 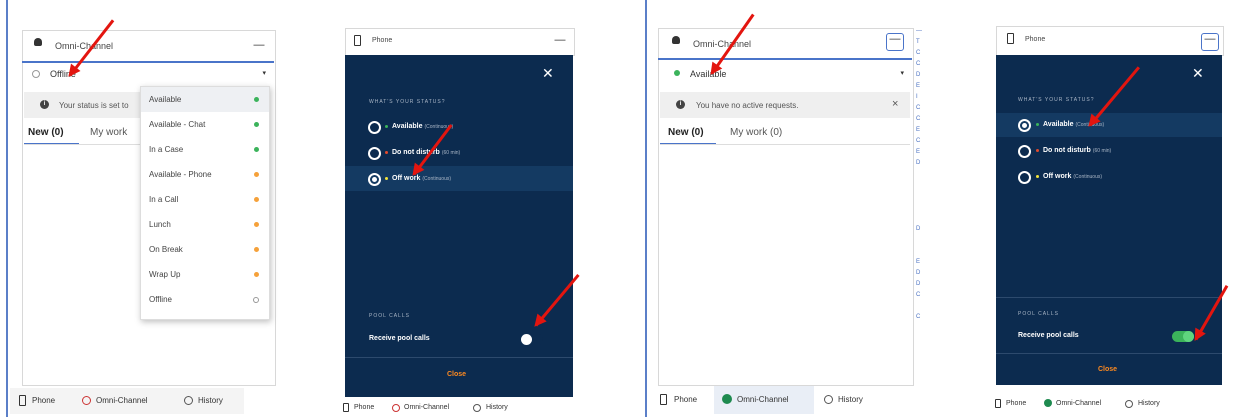 What do you see at coordinates (84, 46) in the screenshot?
I see `panel1-header-title: Omni-Channel` at bounding box center [84, 46].